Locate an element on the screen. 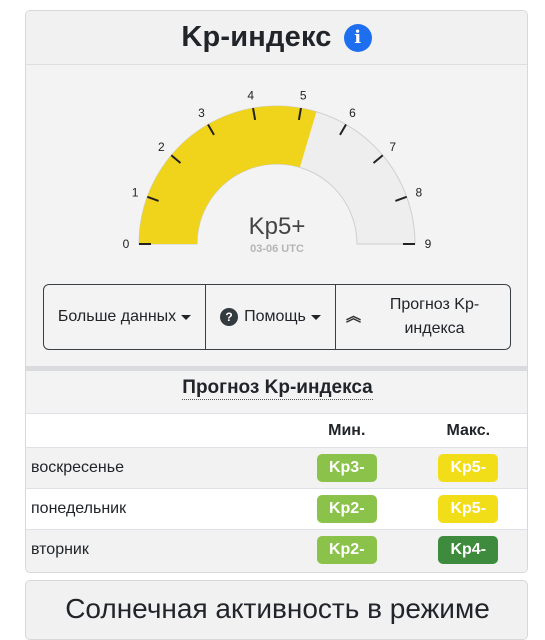  table-header-row: Мин. Макс. is located at coordinates (276, 430).